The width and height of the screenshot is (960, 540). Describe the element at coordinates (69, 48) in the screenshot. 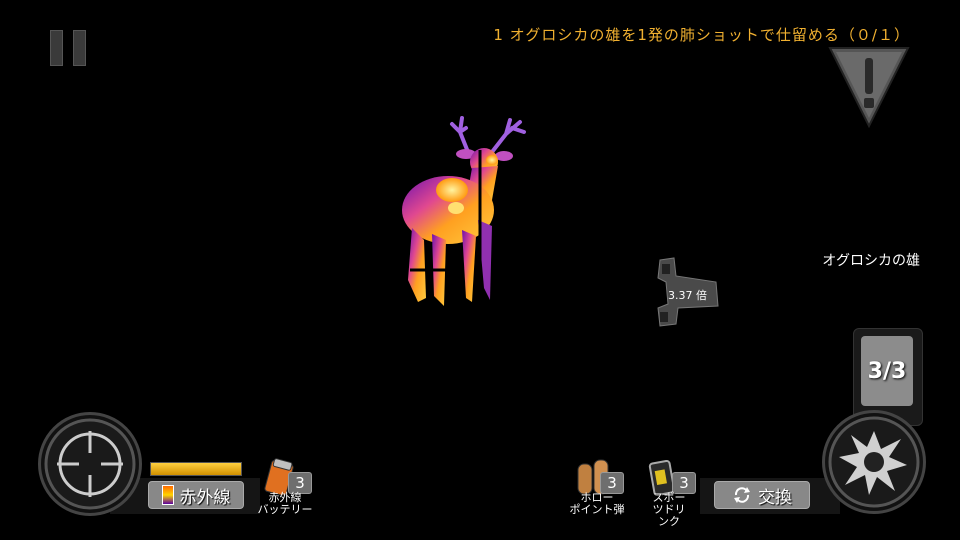

I see `pause-button` at that location.